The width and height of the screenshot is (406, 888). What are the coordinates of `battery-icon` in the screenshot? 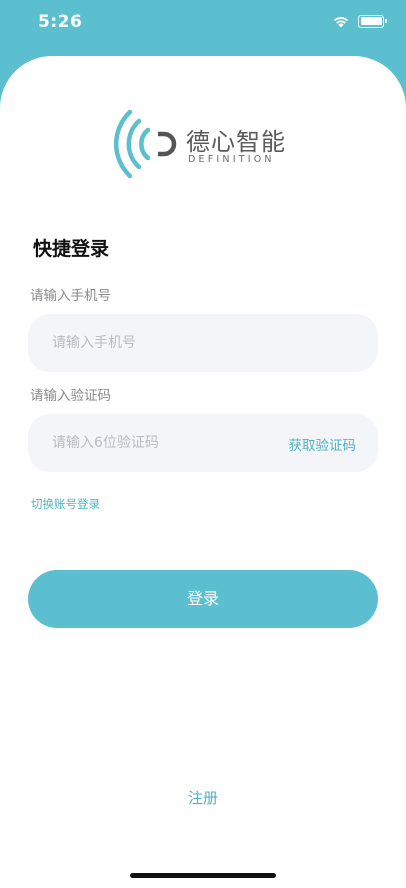 It's located at (372, 21).